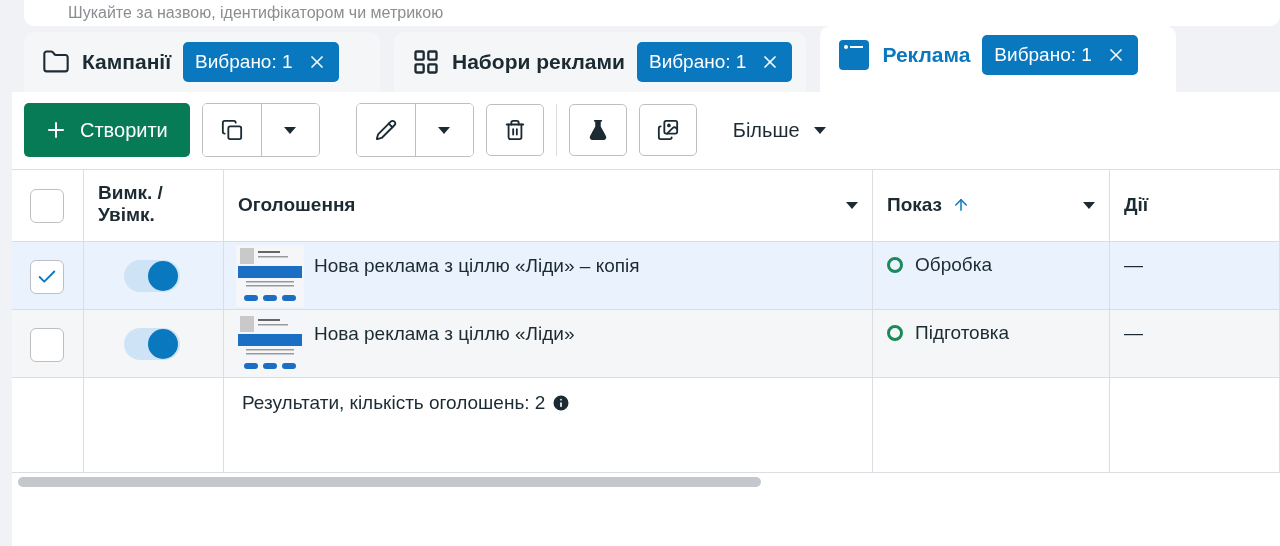  Describe the element at coordinates (962, 333) in the screenshot. I see `status-text: Підготовка` at that location.